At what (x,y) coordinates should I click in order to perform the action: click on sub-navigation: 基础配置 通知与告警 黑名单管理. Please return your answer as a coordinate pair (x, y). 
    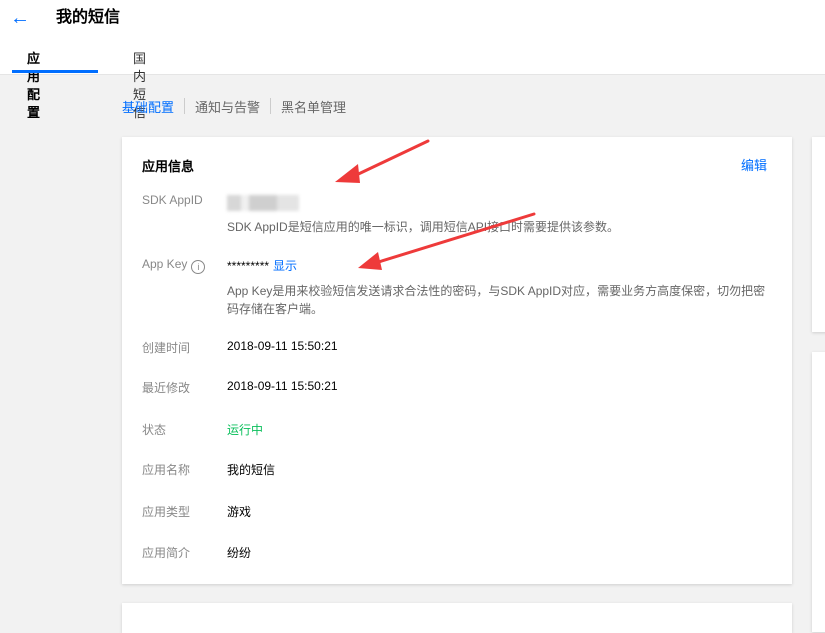
    Looking at the image, I should click on (234, 106).